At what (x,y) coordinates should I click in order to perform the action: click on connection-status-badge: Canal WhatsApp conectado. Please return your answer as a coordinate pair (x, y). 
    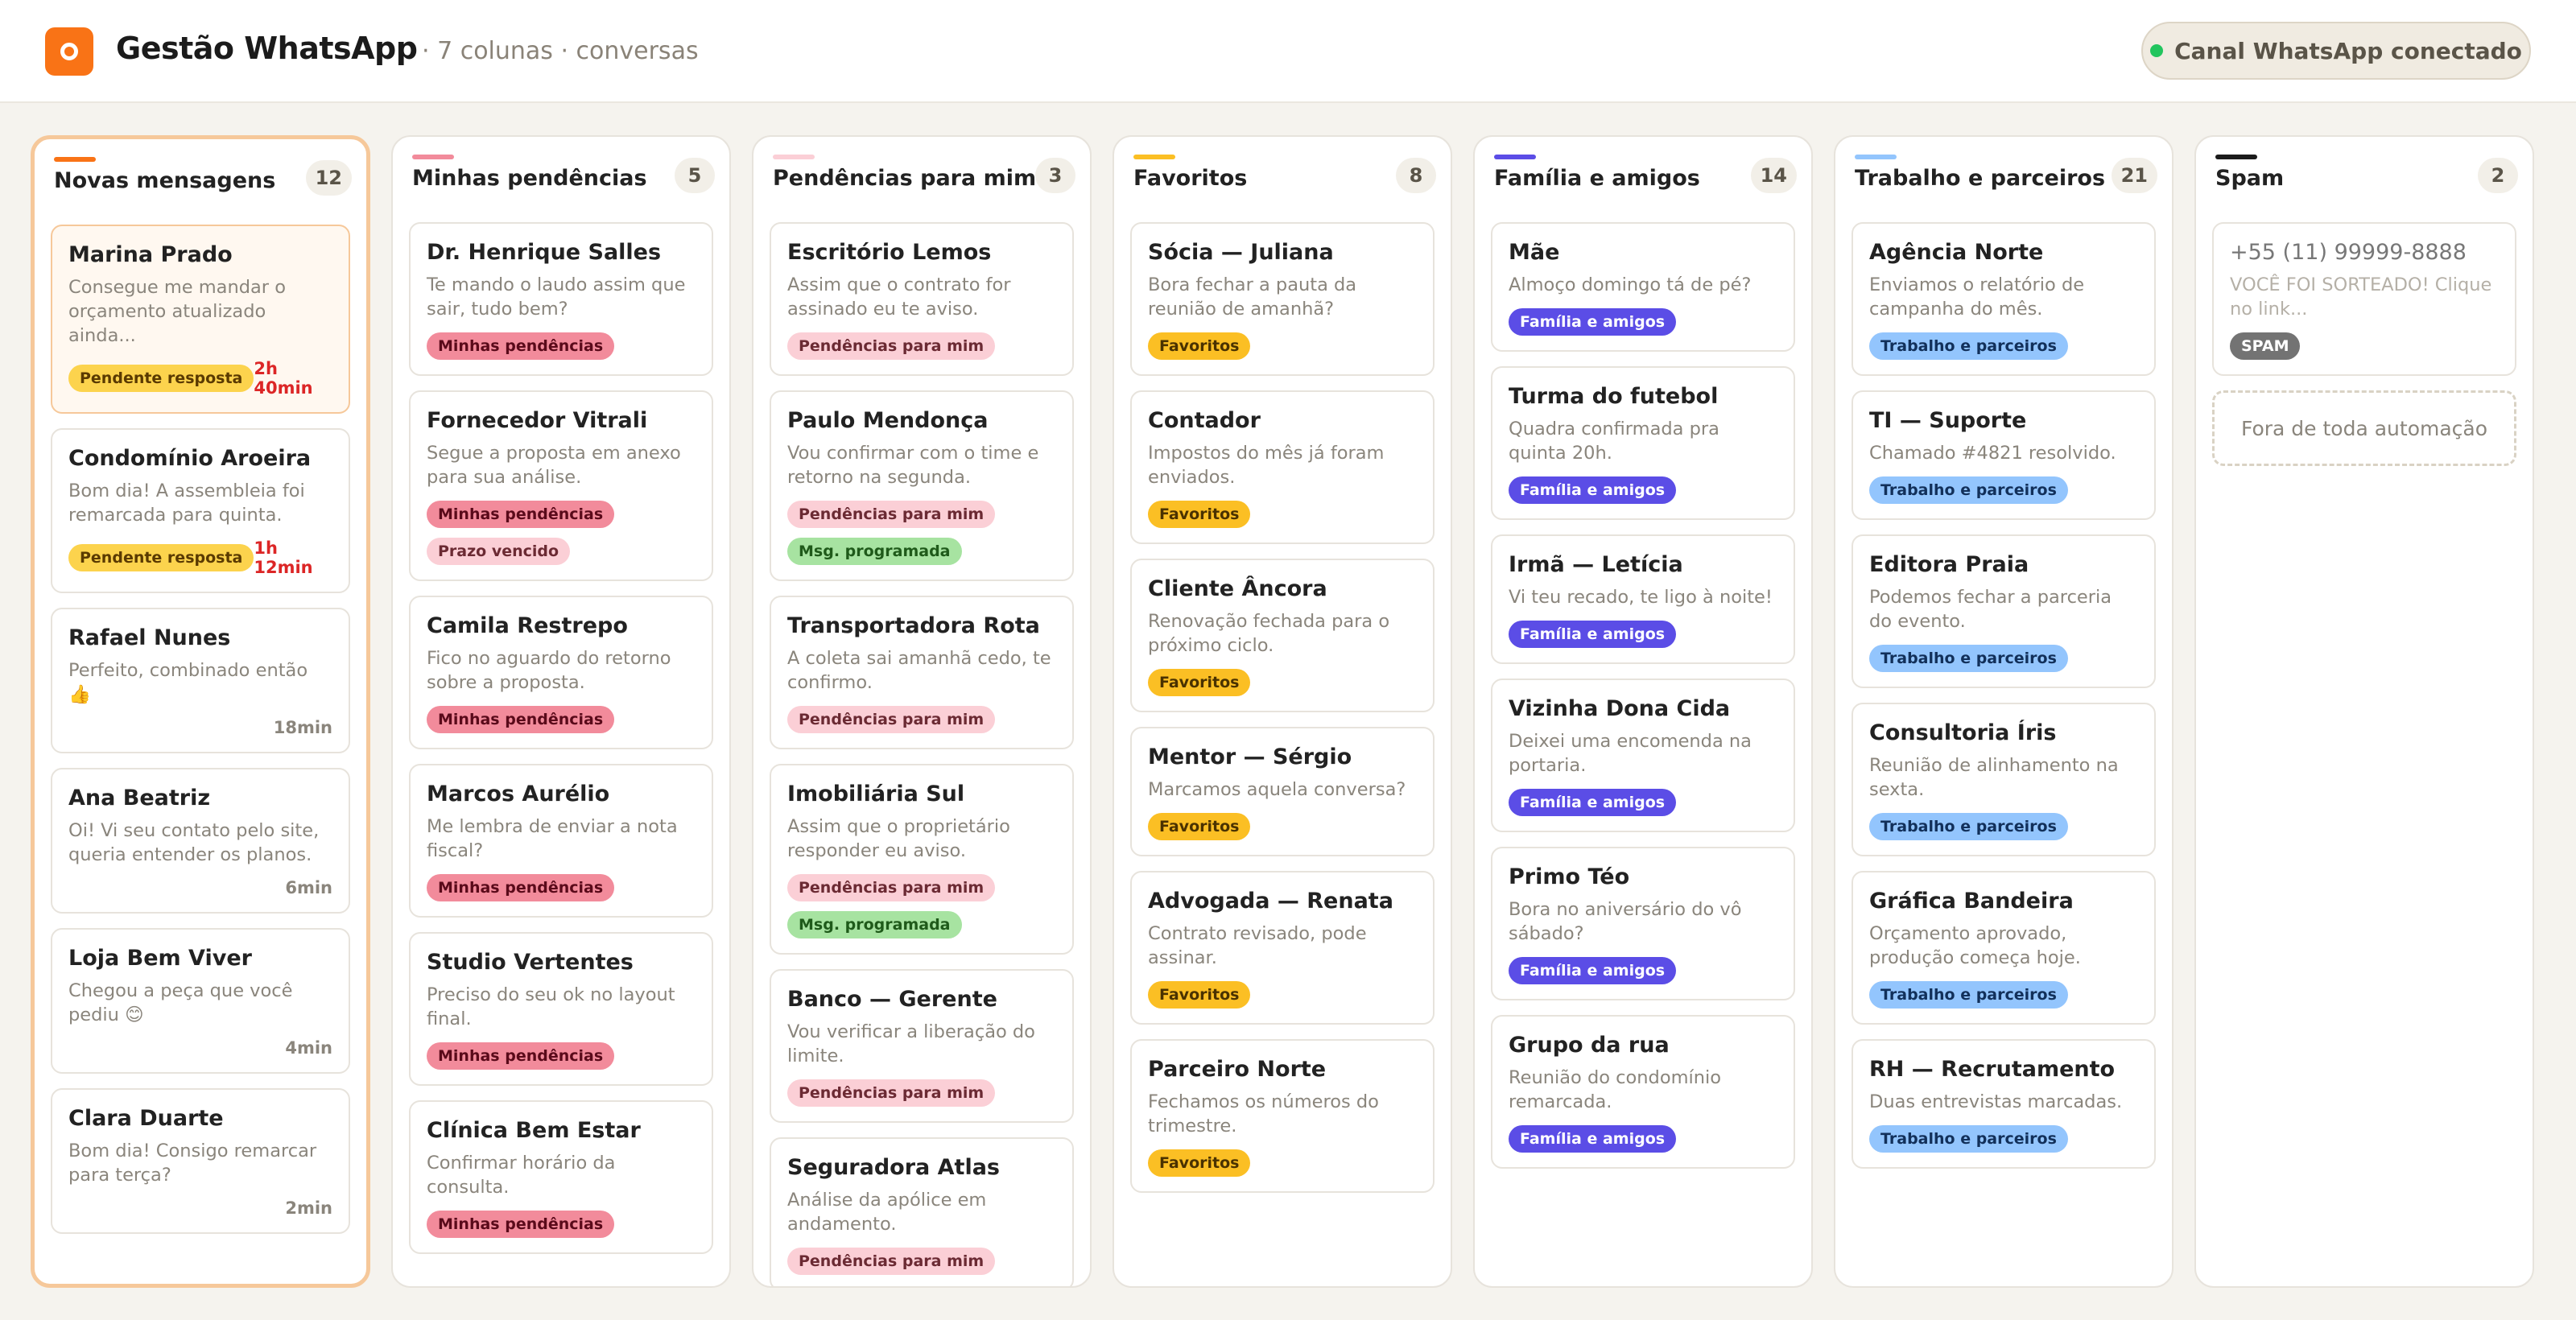
    Looking at the image, I should click on (2336, 51).